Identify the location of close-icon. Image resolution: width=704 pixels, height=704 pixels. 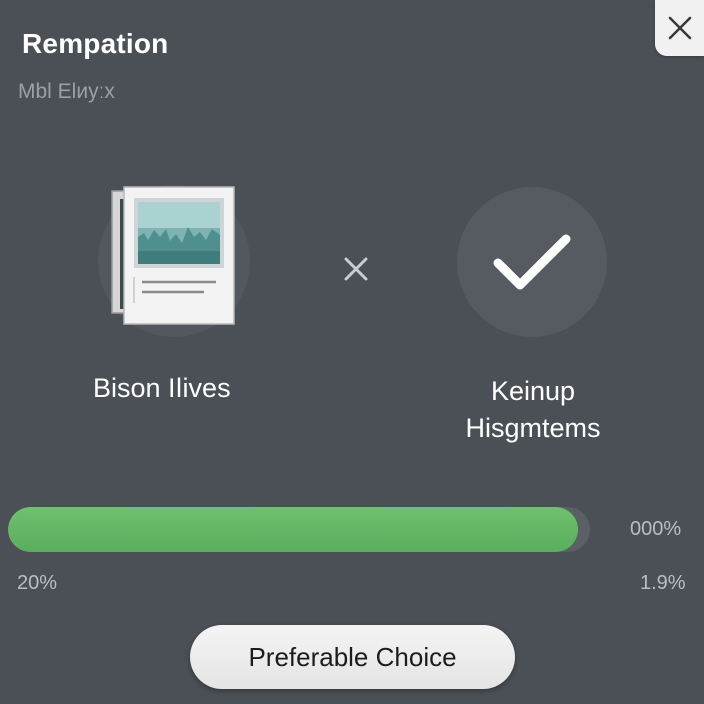
(679, 28).